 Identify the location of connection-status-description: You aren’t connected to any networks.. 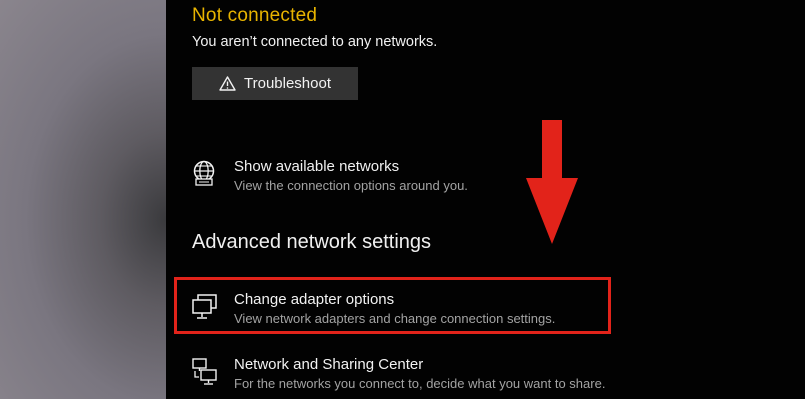
(315, 42).